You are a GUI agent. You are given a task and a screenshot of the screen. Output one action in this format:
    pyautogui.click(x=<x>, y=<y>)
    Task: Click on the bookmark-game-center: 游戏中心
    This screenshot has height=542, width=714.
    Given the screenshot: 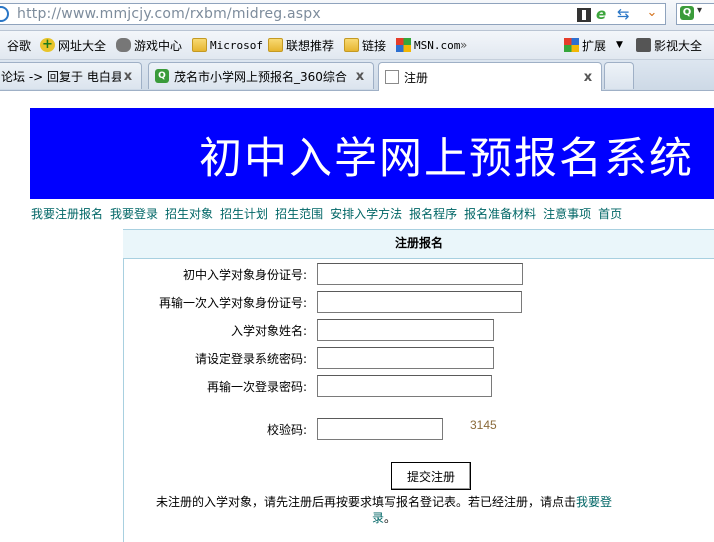 What is the action you would take?
    pyautogui.click(x=149, y=45)
    